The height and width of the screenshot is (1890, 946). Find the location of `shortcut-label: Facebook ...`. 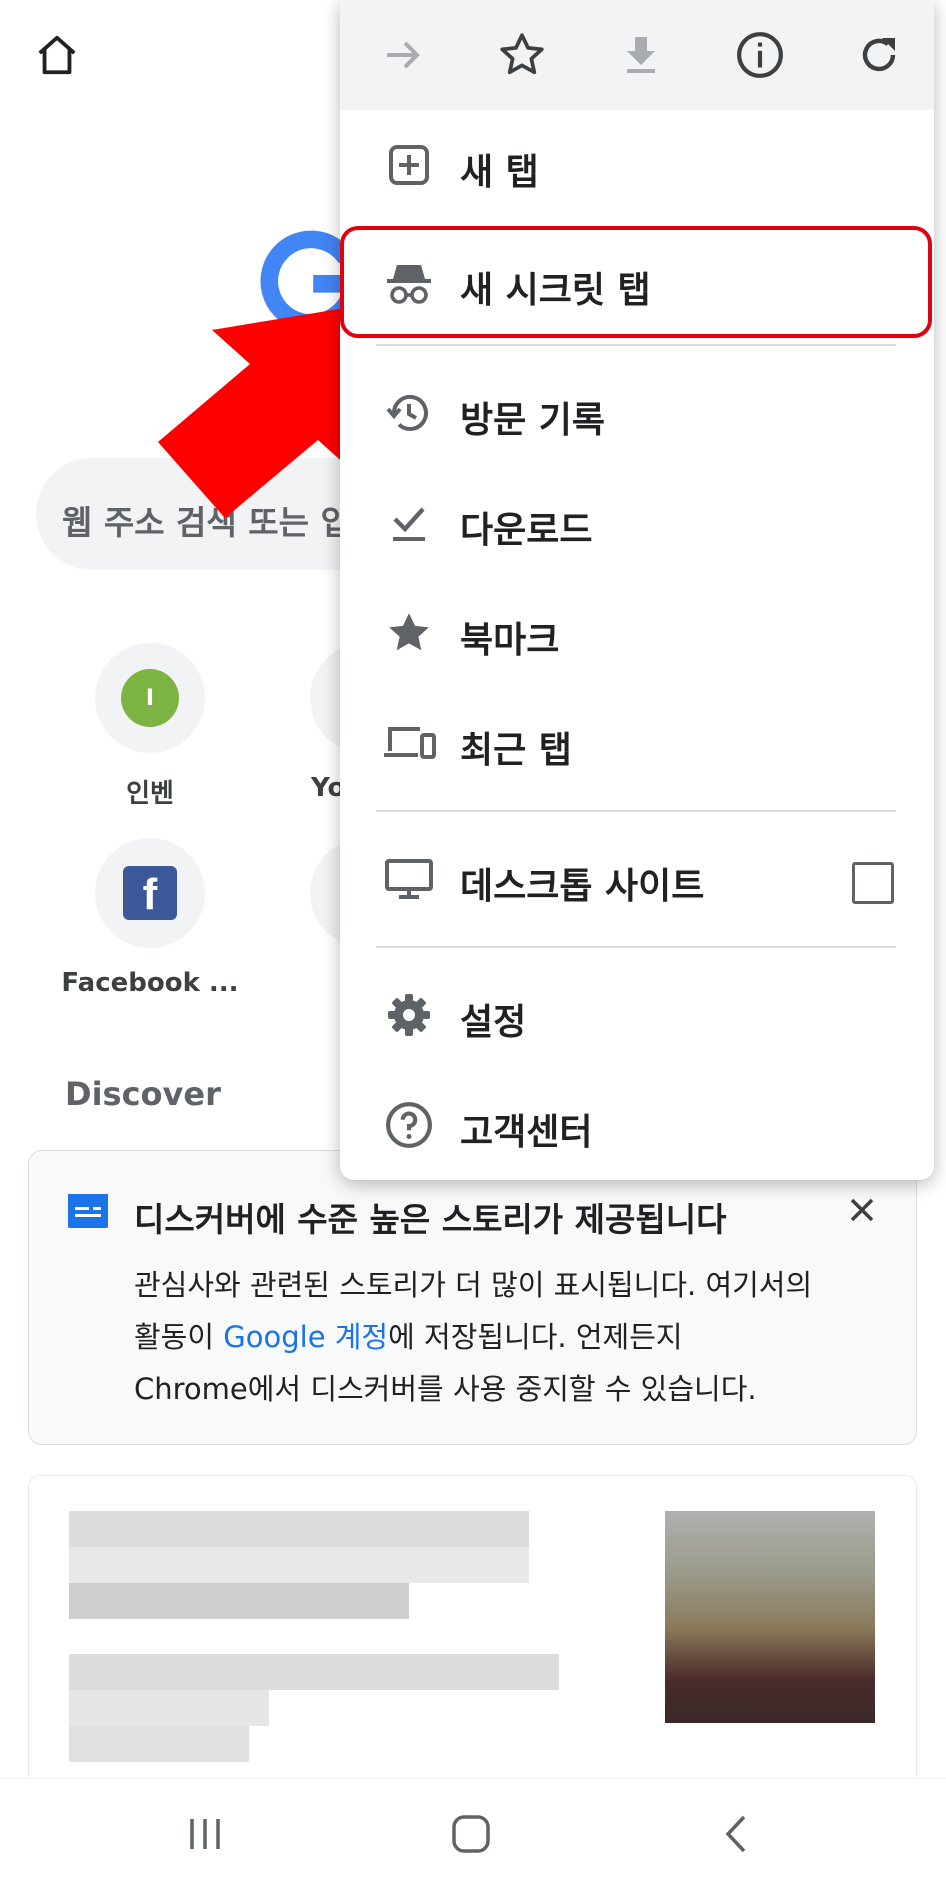

shortcut-label: Facebook ... is located at coordinates (150, 983).